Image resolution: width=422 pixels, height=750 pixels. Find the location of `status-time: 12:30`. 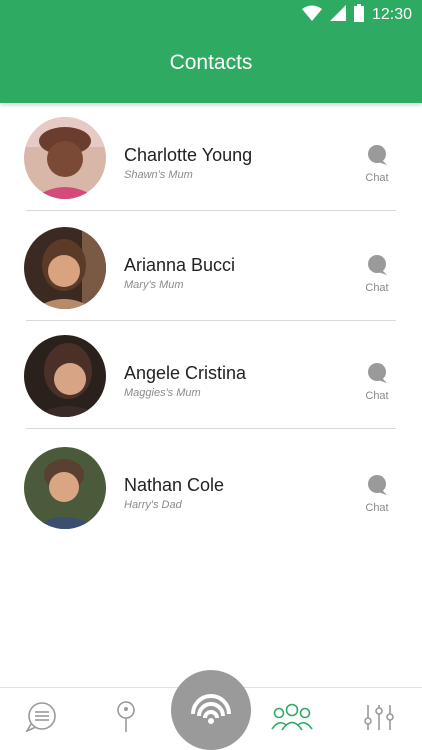

status-time: 12:30 is located at coordinates (391, 14).